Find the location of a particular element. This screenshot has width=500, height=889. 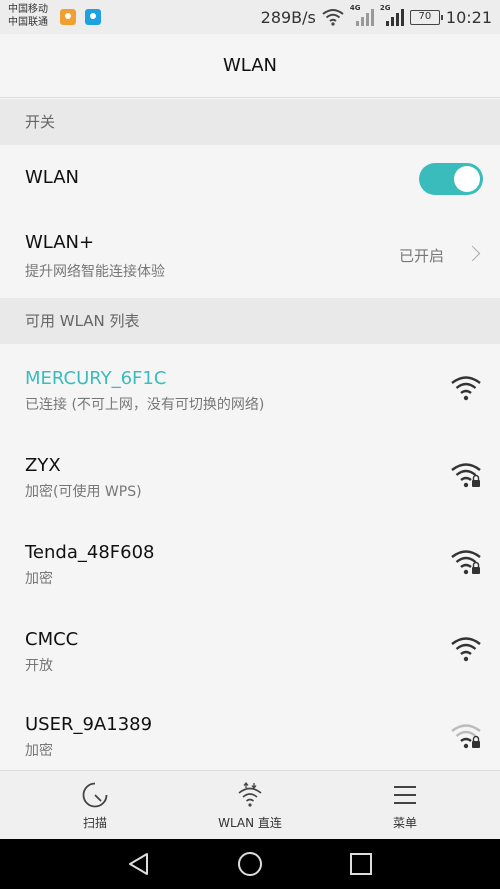

carrier-1: 中国移动 is located at coordinates (28, 9).